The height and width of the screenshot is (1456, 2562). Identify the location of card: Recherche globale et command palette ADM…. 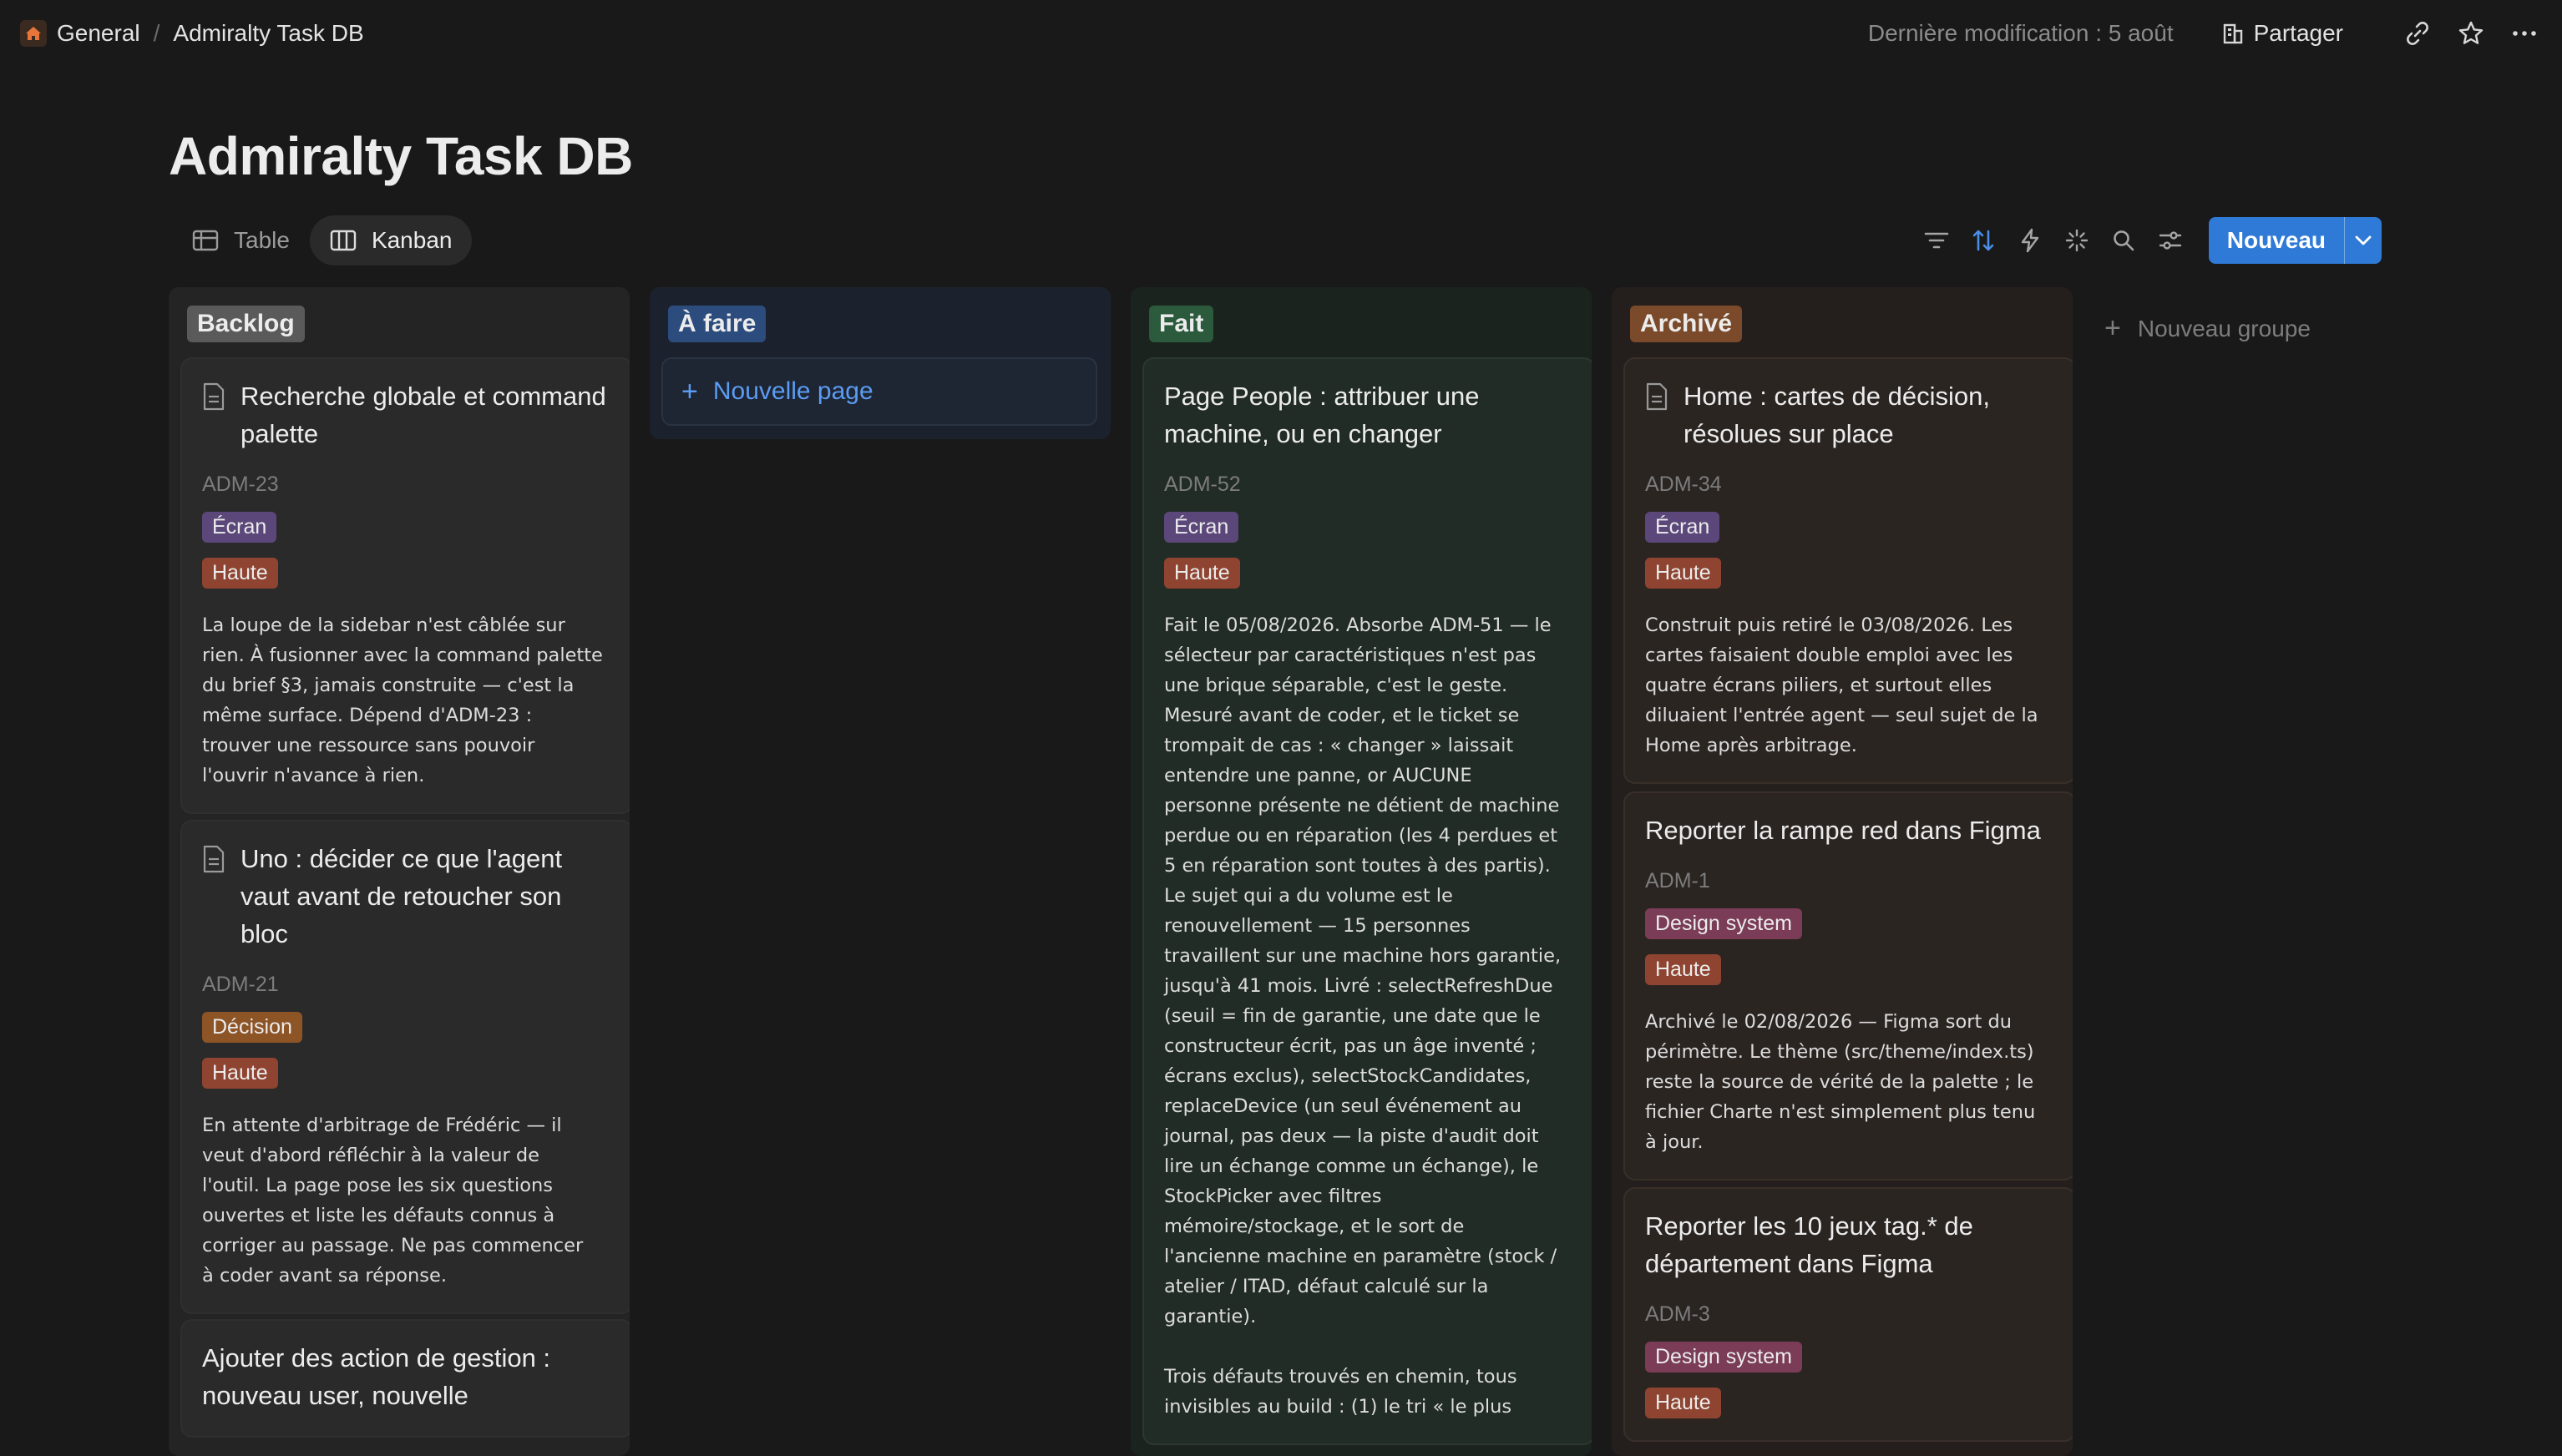
(405, 585).